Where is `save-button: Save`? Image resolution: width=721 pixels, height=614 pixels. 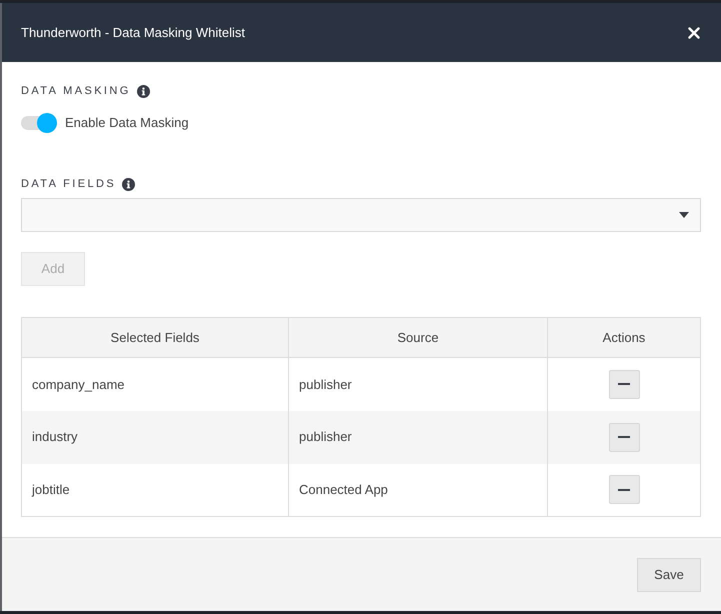
save-button: Save is located at coordinates (669, 575).